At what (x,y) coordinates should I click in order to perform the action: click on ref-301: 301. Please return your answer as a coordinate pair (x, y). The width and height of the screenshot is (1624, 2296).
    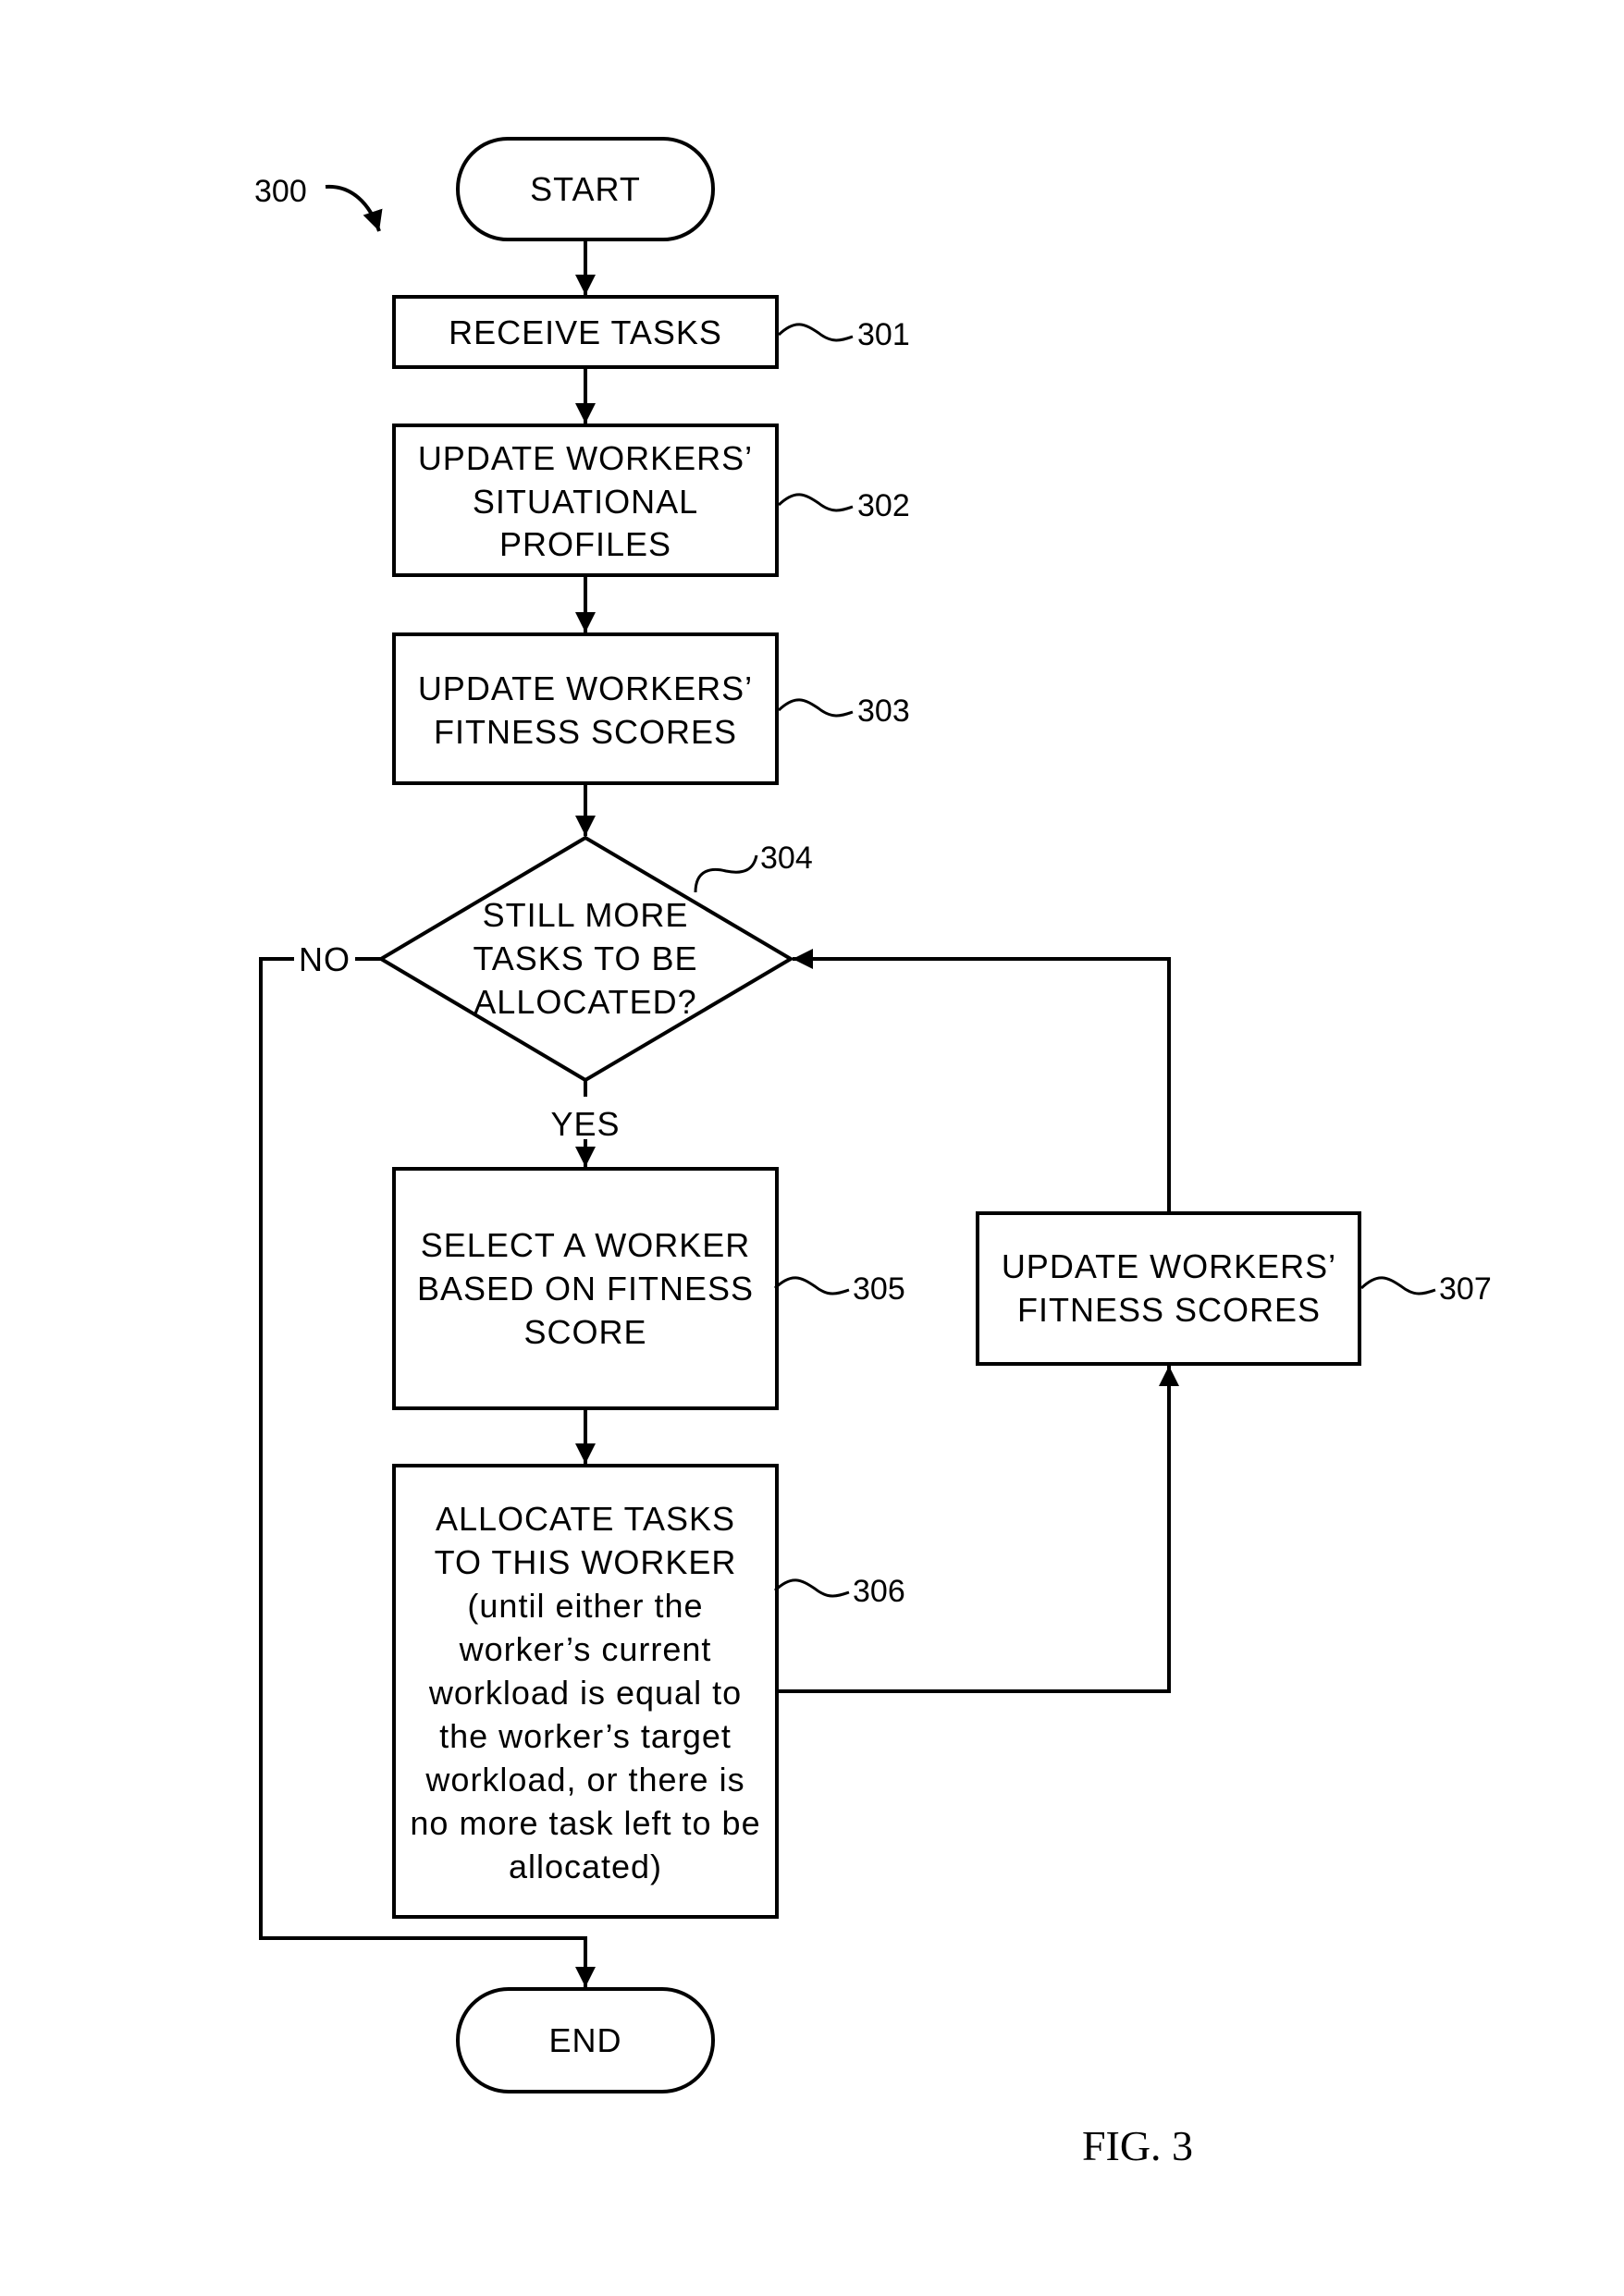
    Looking at the image, I should click on (883, 334).